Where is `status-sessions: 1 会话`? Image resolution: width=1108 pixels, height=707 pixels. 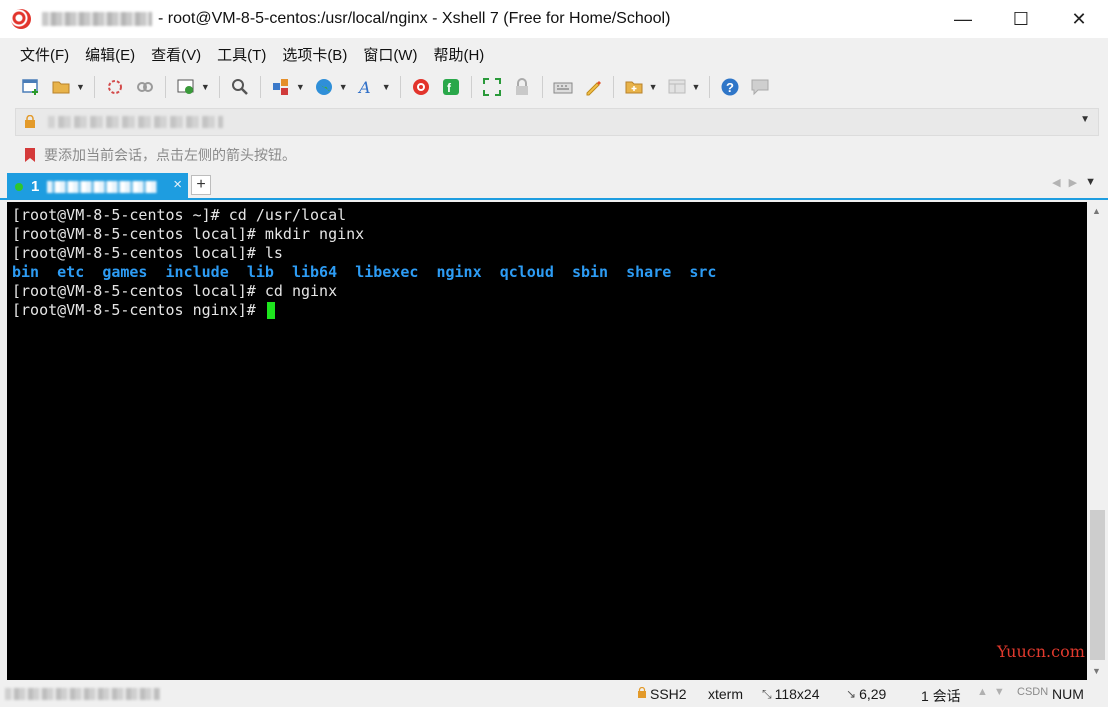 status-sessions: 1 会话 is located at coordinates (941, 696).